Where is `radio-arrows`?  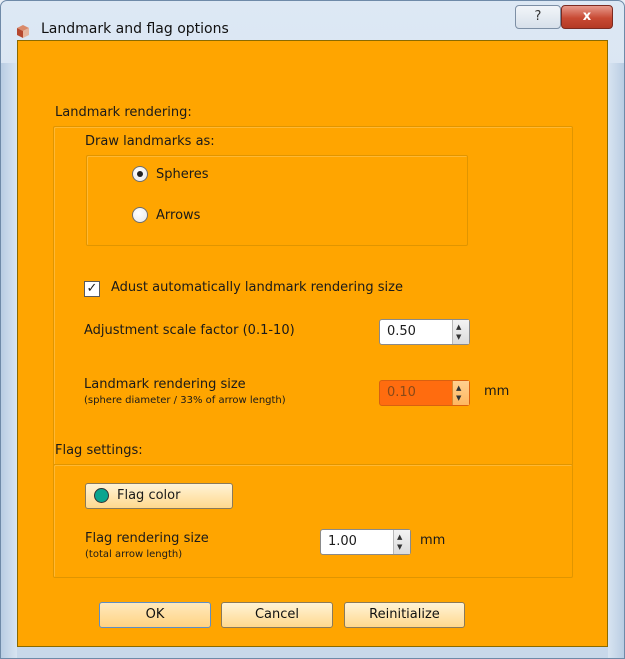
radio-arrows is located at coordinates (140, 215).